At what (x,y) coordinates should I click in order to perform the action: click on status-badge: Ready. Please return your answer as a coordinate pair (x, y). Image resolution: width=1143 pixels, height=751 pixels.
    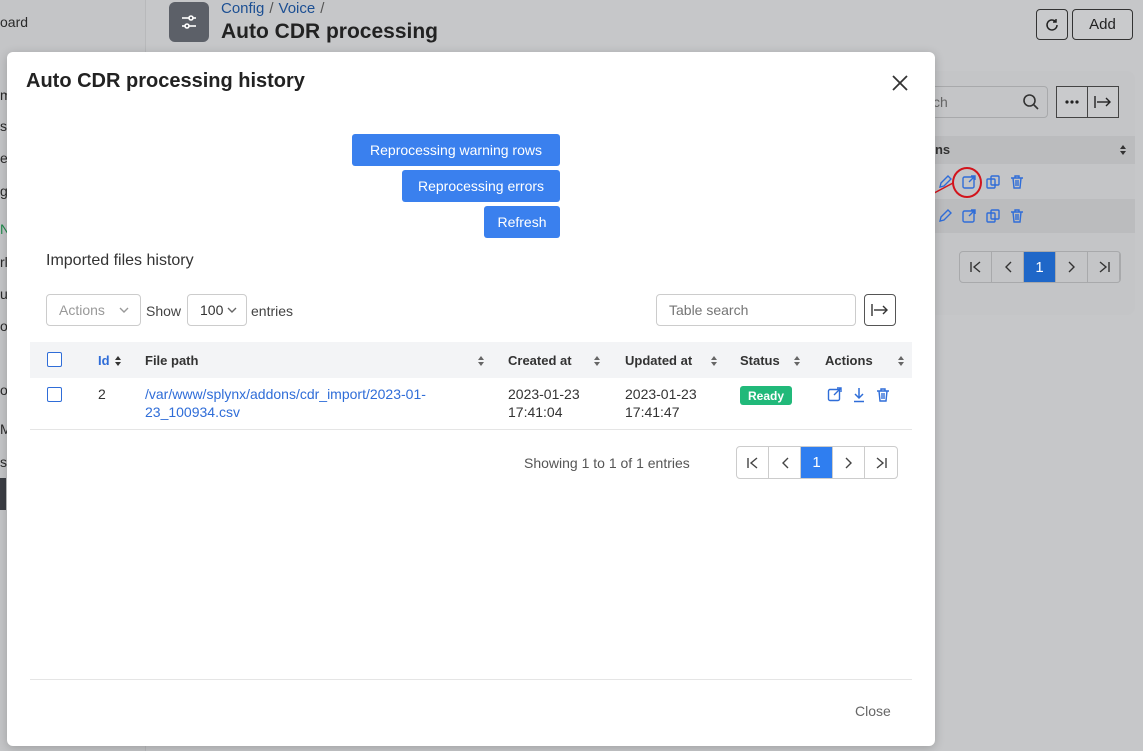
    Looking at the image, I should click on (766, 395).